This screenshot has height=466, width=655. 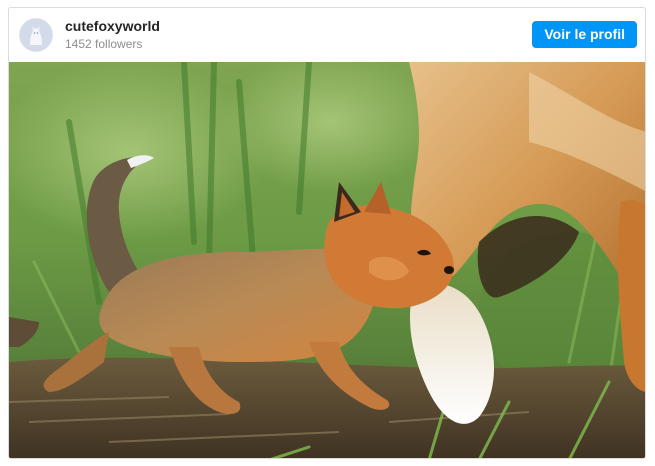 I want to click on avatar, so click(x=36, y=35).